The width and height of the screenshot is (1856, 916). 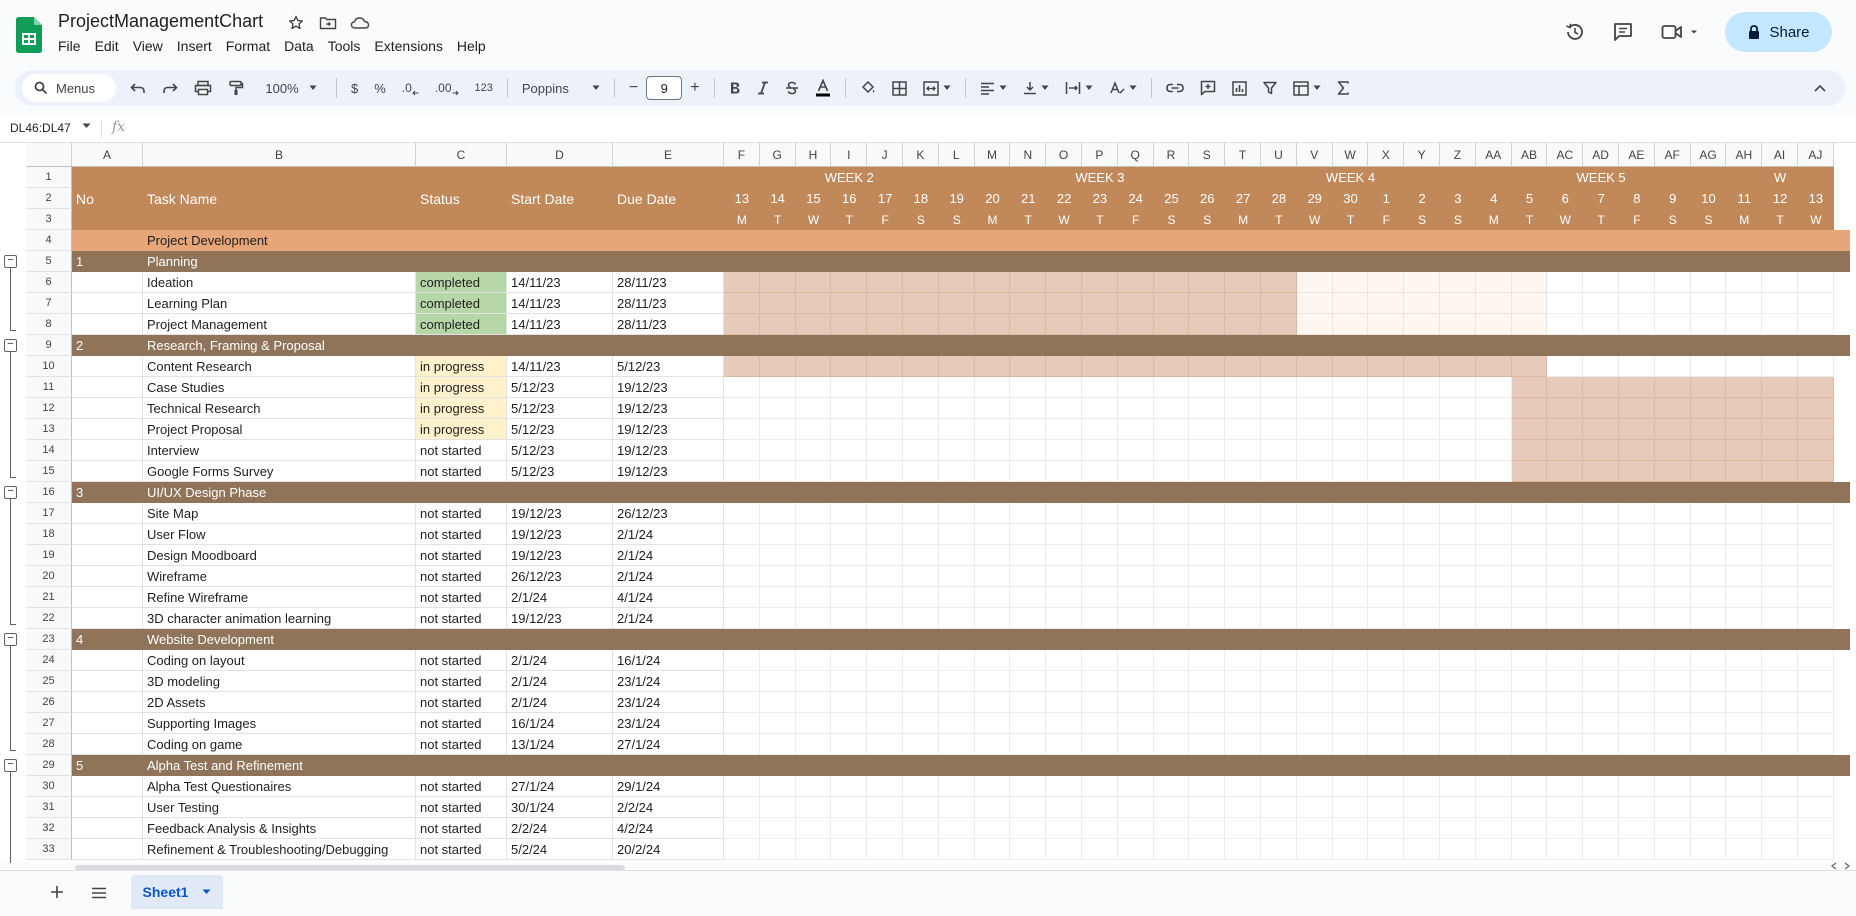 I want to click on cell-no, so click(x=107, y=576).